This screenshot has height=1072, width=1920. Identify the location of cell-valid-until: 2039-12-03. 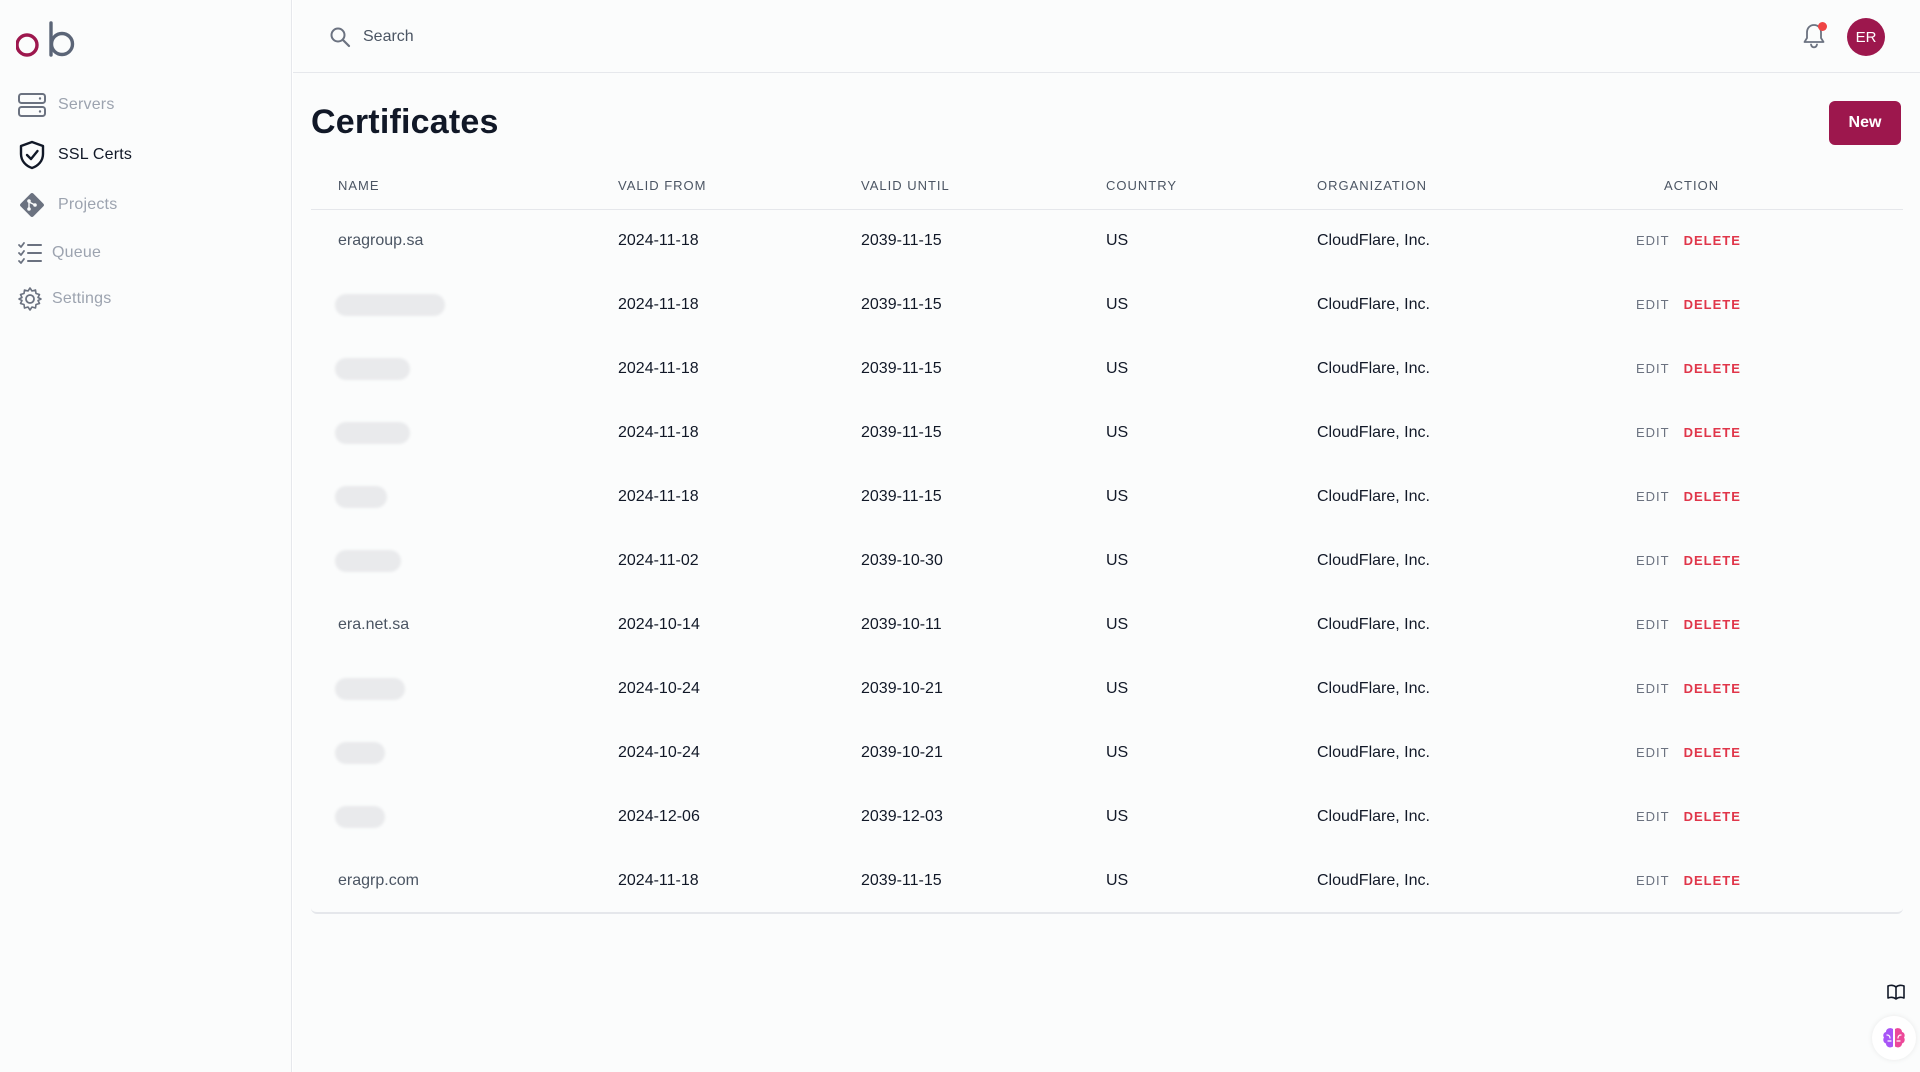
(902, 816).